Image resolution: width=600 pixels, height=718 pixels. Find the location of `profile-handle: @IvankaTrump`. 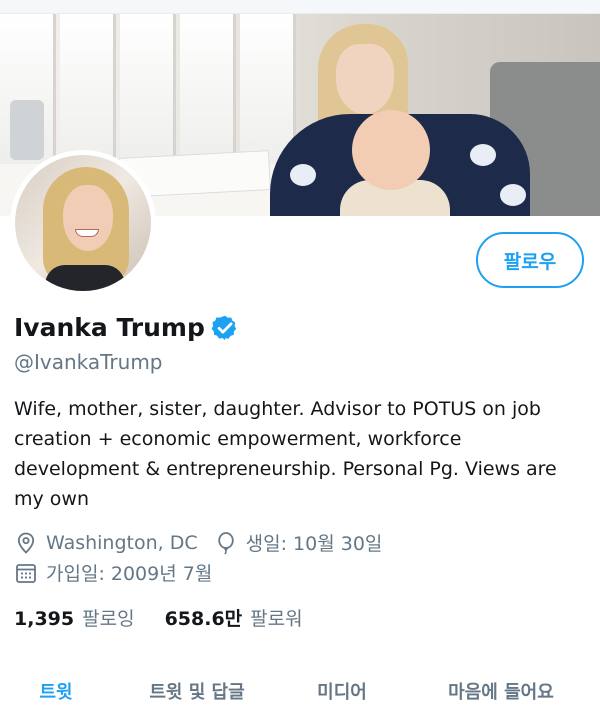

profile-handle: @IvankaTrump is located at coordinates (88, 362).